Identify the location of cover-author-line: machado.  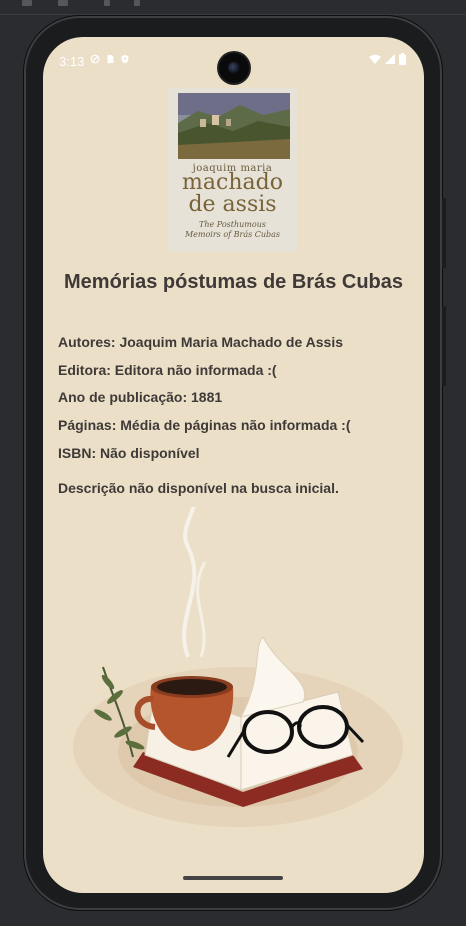
(232, 182).